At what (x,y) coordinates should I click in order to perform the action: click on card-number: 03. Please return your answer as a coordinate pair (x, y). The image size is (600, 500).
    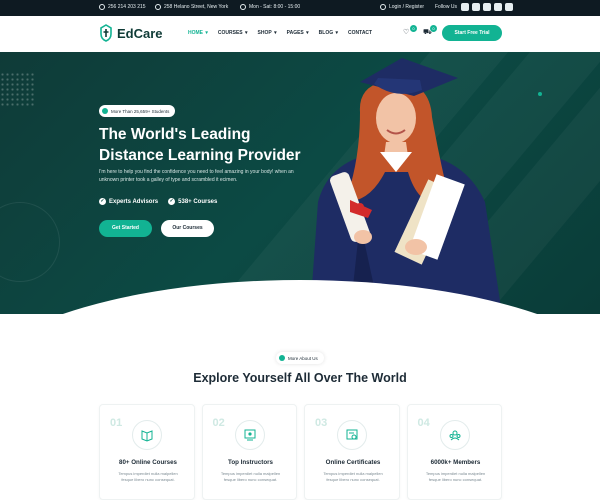
    Looking at the image, I should click on (321, 423).